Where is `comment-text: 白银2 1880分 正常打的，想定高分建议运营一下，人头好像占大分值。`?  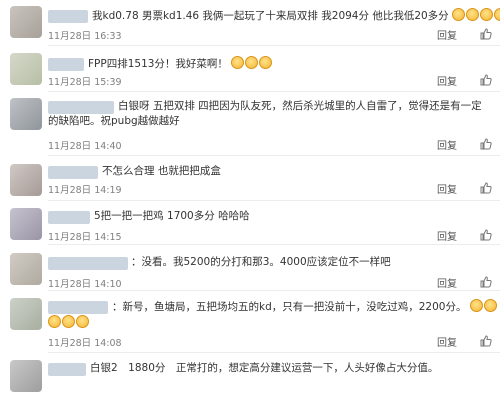 comment-text: 白银2 1880分 正常打的，想定高分建议运营一下，人头好像占大分值。 is located at coordinates (264, 368).